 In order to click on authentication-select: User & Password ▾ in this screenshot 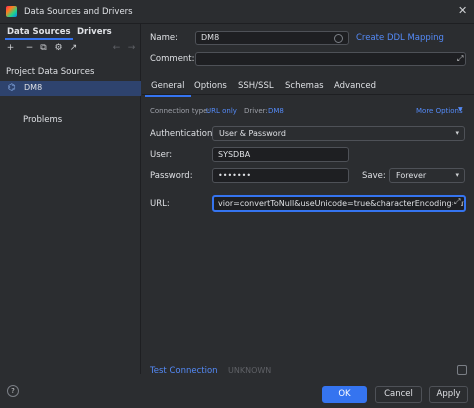, I will do `click(338, 133)`.